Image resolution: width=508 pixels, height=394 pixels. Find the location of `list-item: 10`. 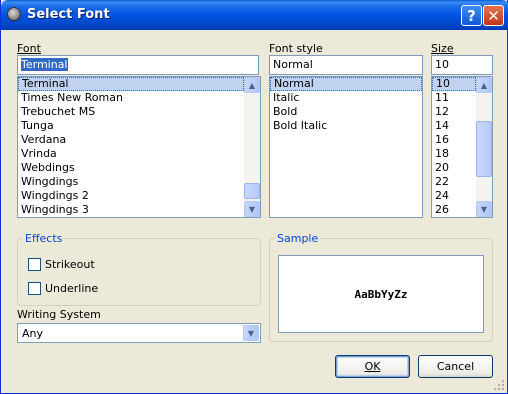

list-item: 10 is located at coordinates (454, 84).